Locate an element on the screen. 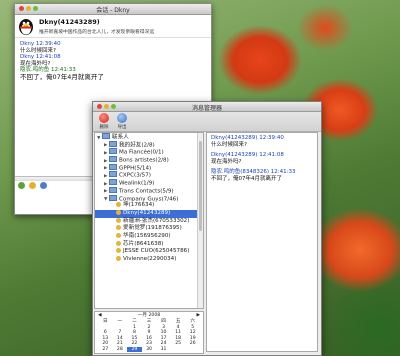 This screenshot has width=400, height=356. calendar-day: 24 is located at coordinates (163, 343).